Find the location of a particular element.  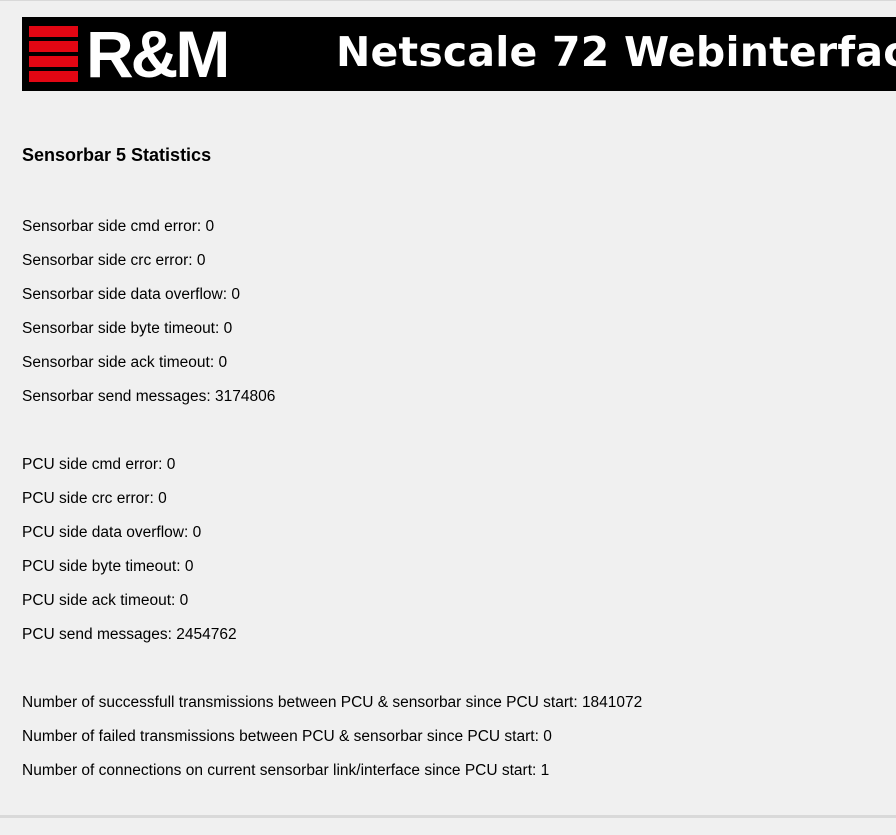

stat-label: Sensorbar side cmd error: is located at coordinates (112, 226).